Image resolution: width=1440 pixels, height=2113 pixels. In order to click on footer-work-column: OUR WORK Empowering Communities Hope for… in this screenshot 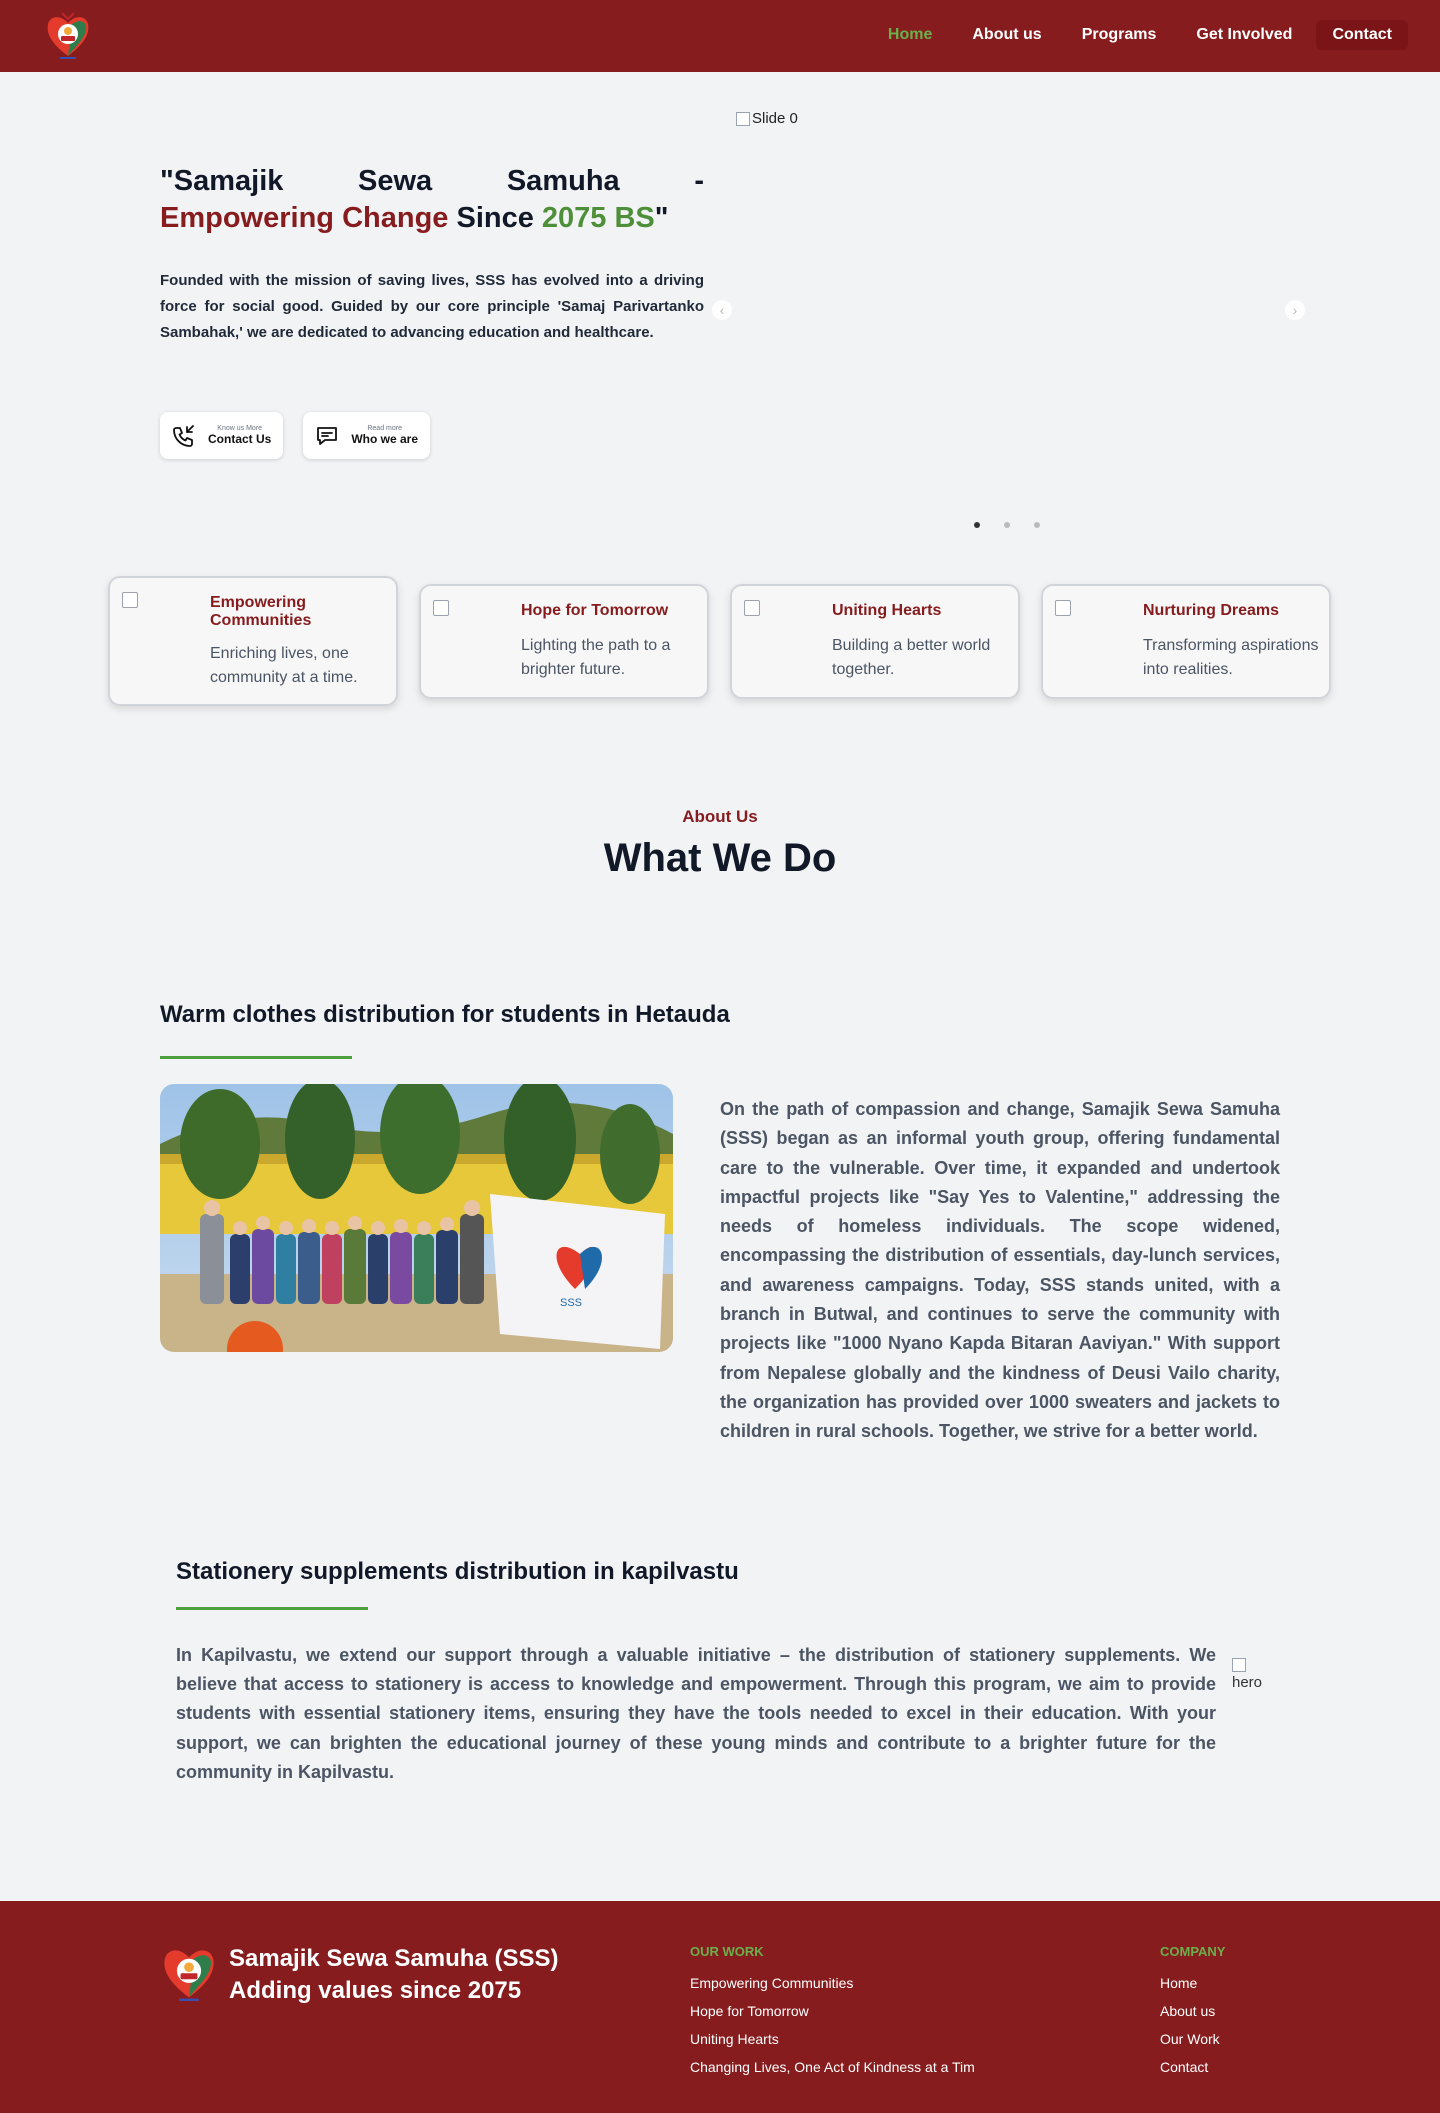, I will do `click(832, 2012)`.